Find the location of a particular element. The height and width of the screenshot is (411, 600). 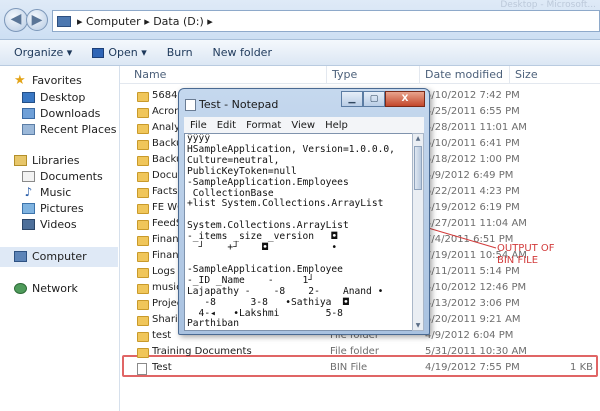

menu-file: File is located at coordinates (198, 125).